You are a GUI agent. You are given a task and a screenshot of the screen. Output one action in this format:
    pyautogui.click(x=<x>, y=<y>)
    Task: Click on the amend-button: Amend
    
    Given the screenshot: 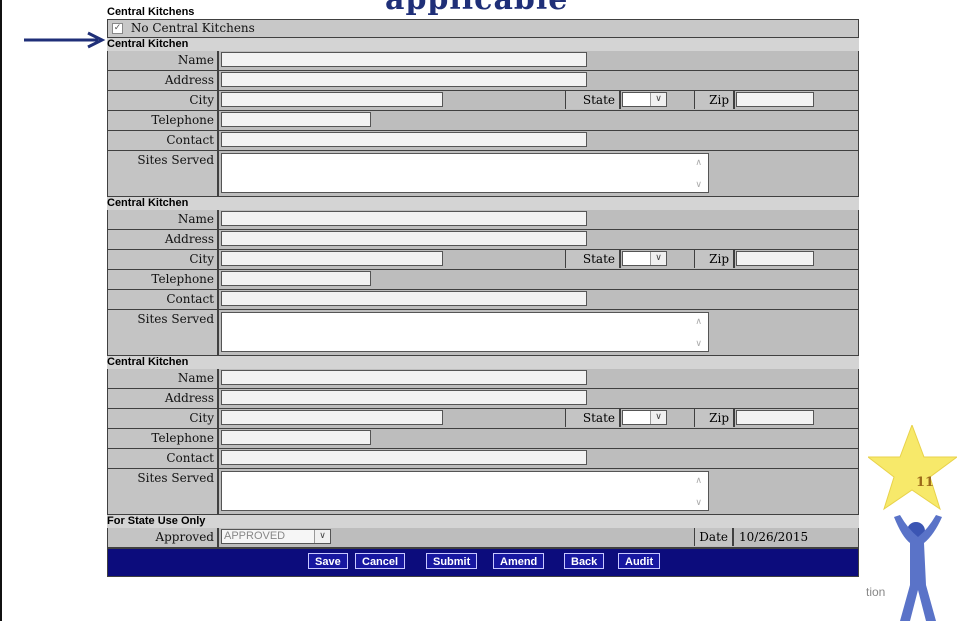 What is the action you would take?
    pyautogui.click(x=519, y=561)
    